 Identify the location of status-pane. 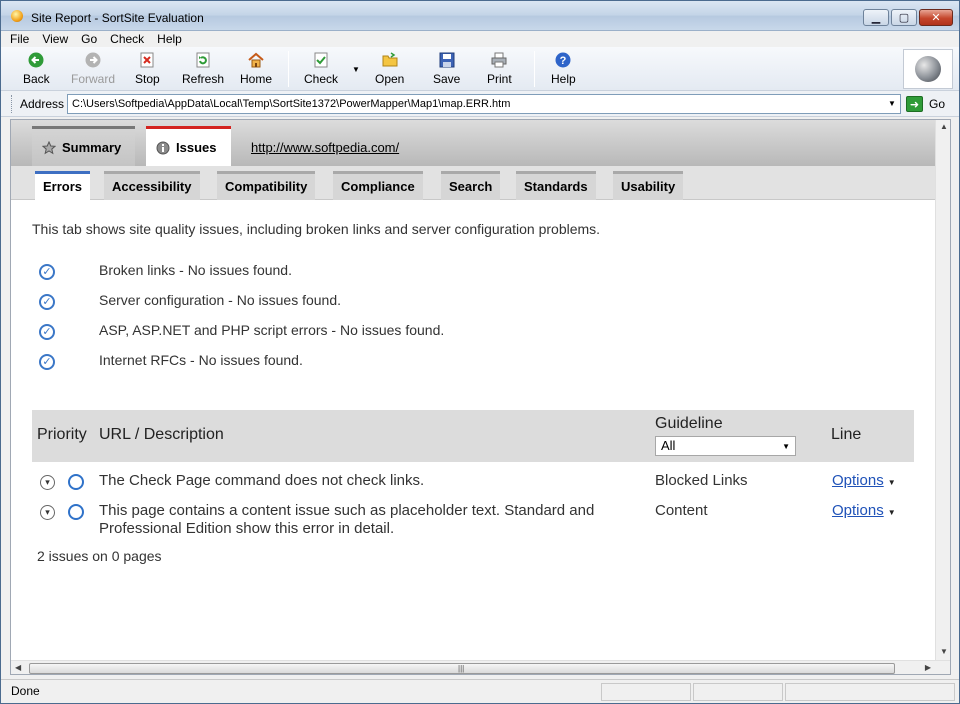
(738, 692).